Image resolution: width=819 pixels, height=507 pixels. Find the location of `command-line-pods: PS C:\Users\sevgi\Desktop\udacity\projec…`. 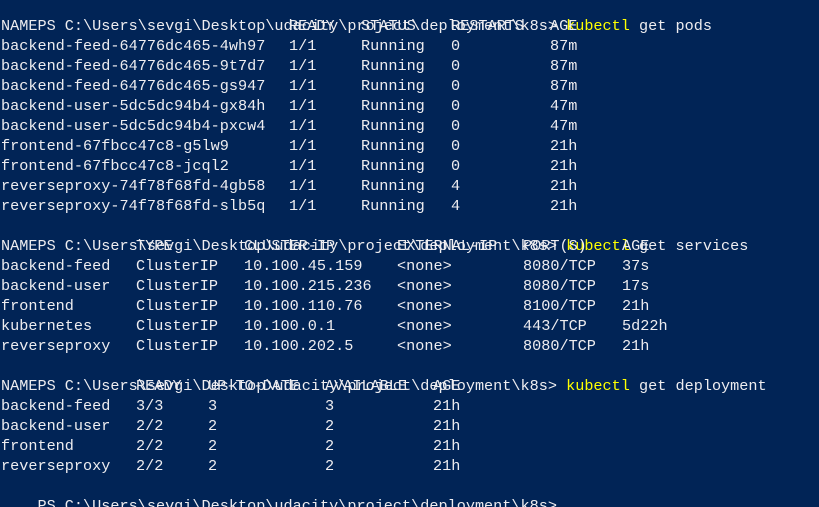

command-line-pods: PS C:\Users\sevgi\Desktop\udacity\projec… is located at coordinates (356, 17).